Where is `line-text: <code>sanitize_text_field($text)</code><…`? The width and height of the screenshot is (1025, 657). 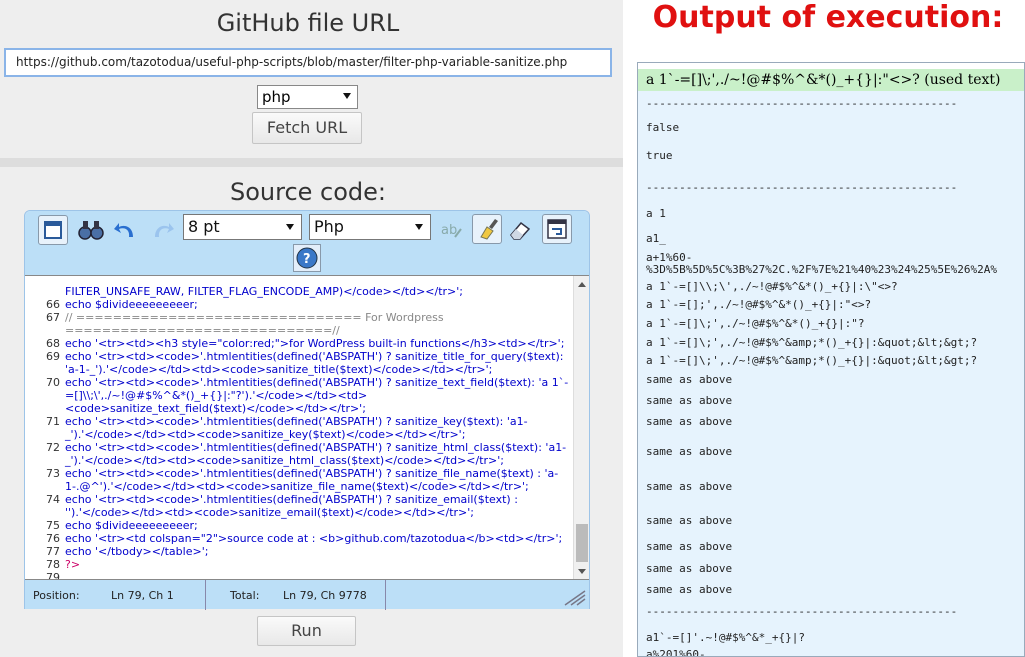 line-text: <code>sanitize_text_field($text)</code><… is located at coordinates (215, 408).